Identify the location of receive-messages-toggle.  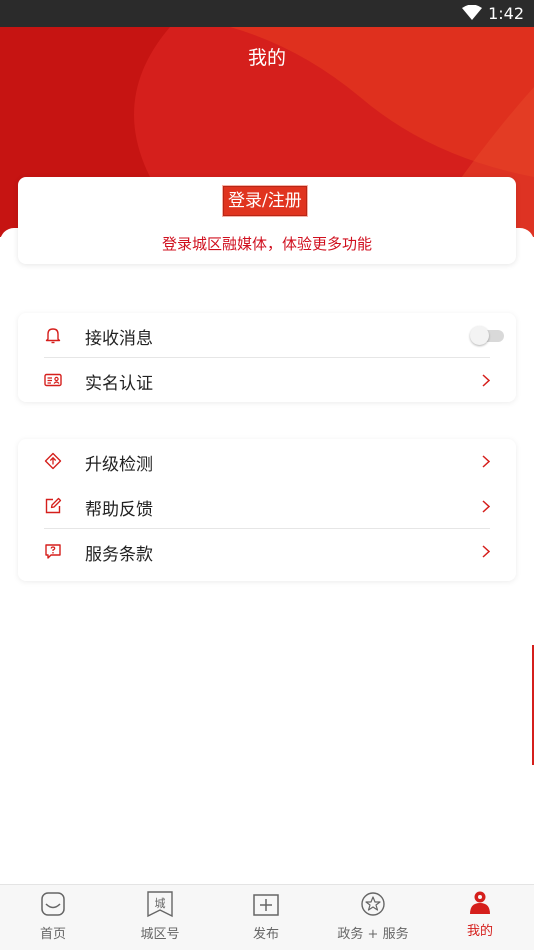
(488, 335).